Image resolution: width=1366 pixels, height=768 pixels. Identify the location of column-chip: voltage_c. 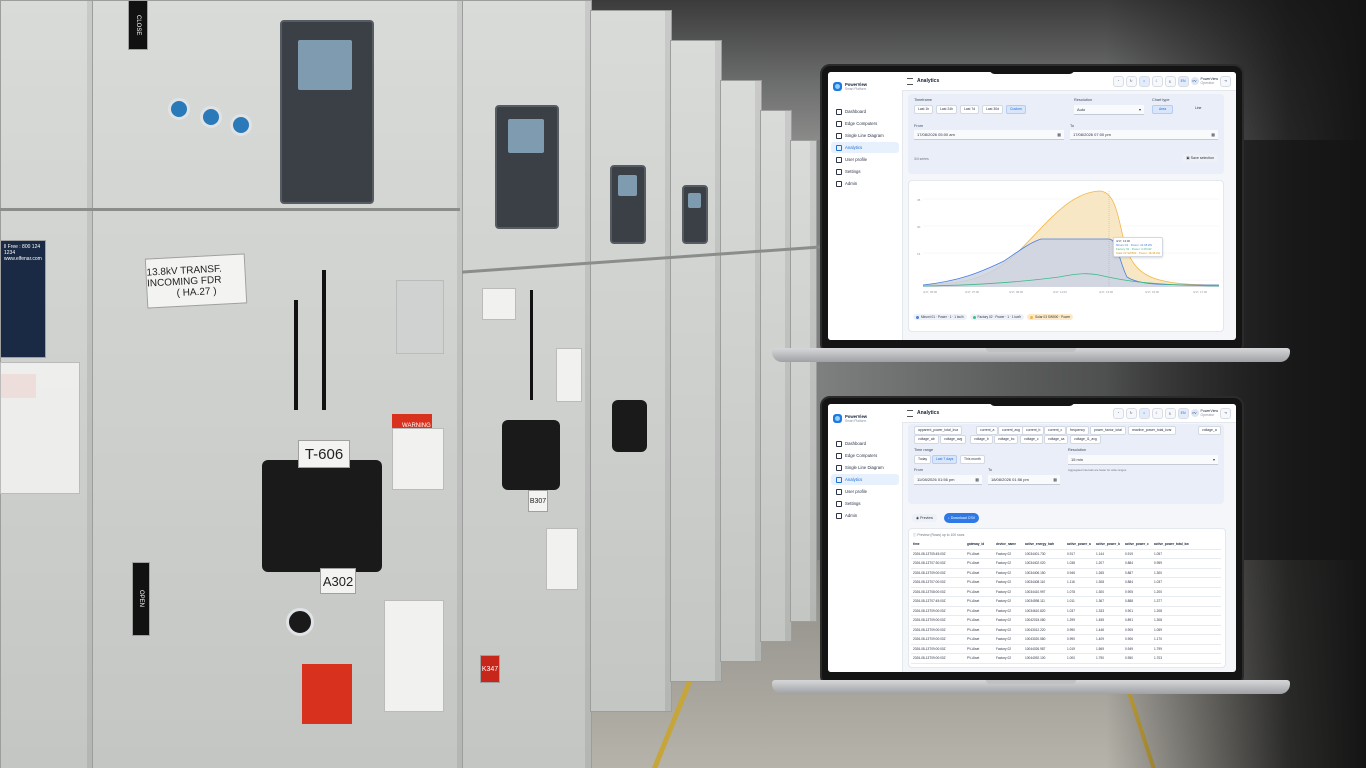
(1031, 439).